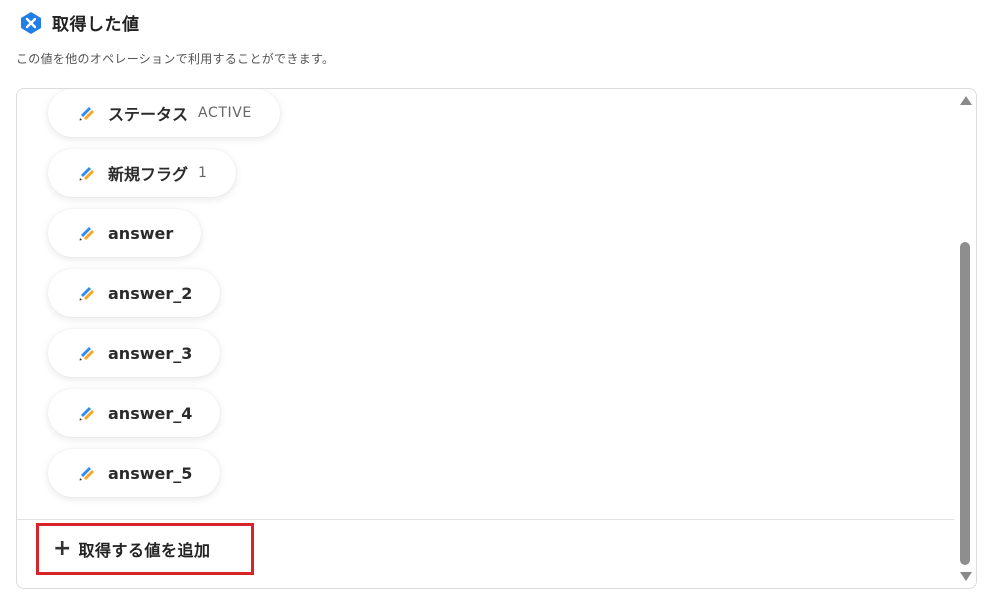  What do you see at coordinates (31, 23) in the screenshot?
I see `x-hexagon-icon` at bounding box center [31, 23].